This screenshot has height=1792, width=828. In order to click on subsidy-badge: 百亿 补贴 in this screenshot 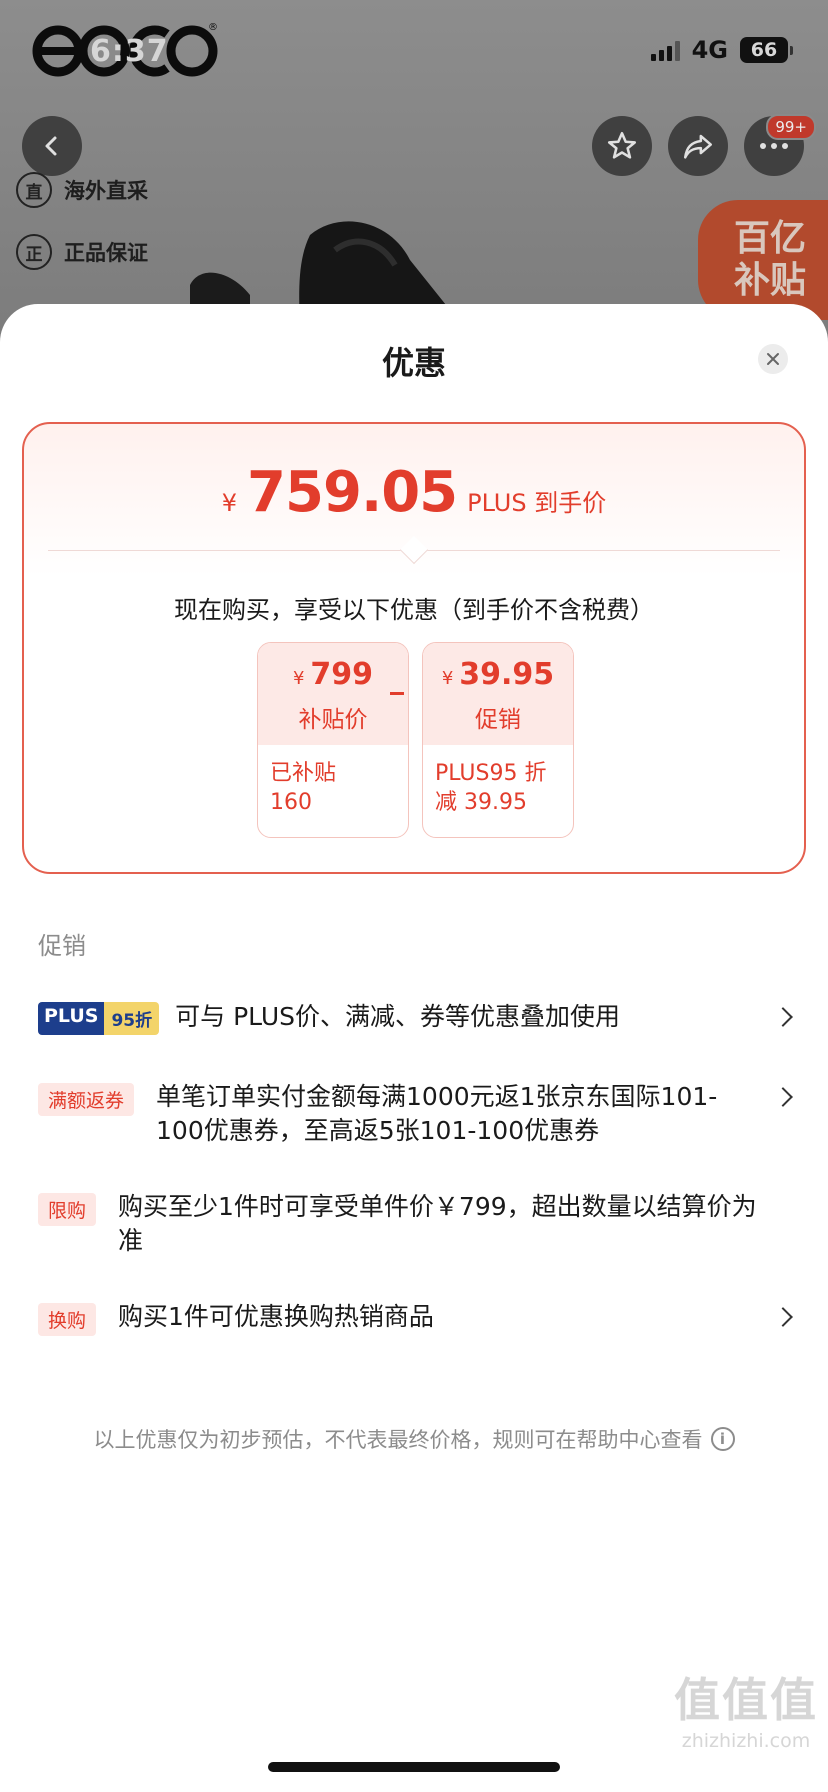, I will do `click(763, 260)`.